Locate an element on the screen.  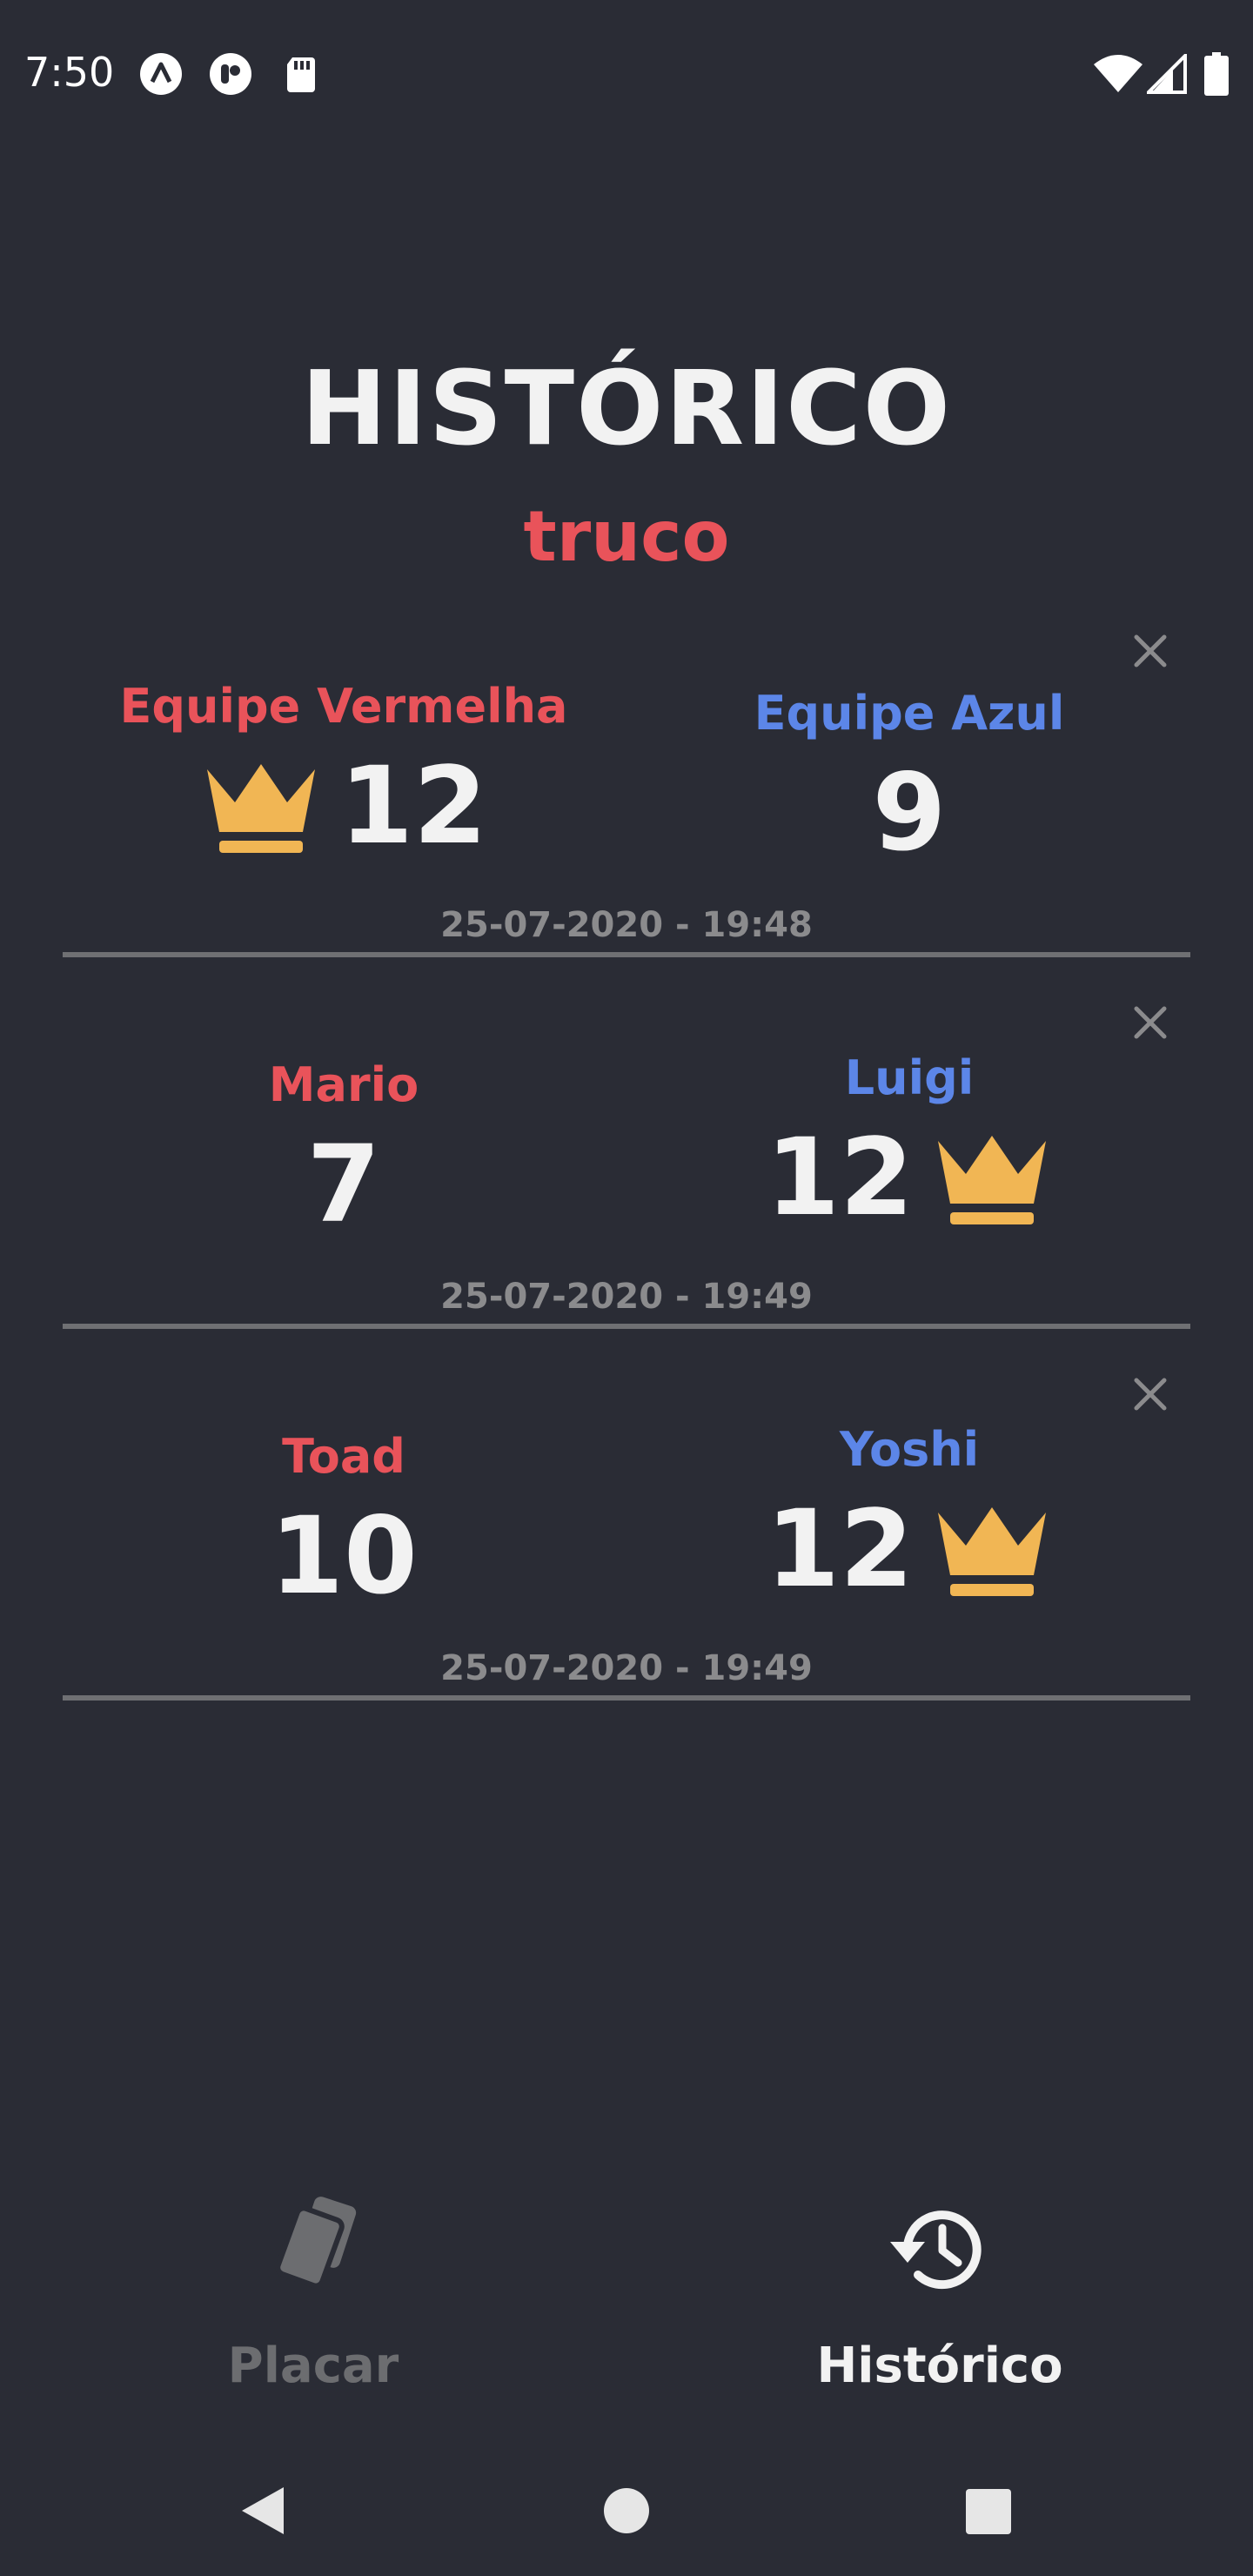
back-icon is located at coordinates (263, 2510).